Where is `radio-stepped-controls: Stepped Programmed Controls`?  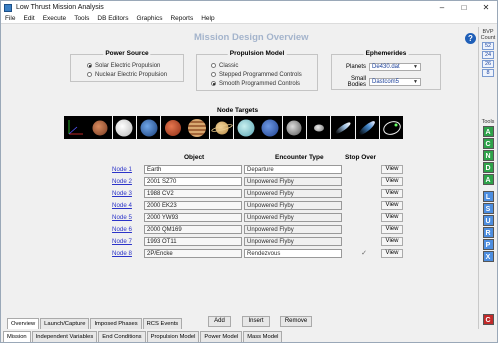 radio-stepped-controls: Stepped Programmed Controls is located at coordinates (256, 74).